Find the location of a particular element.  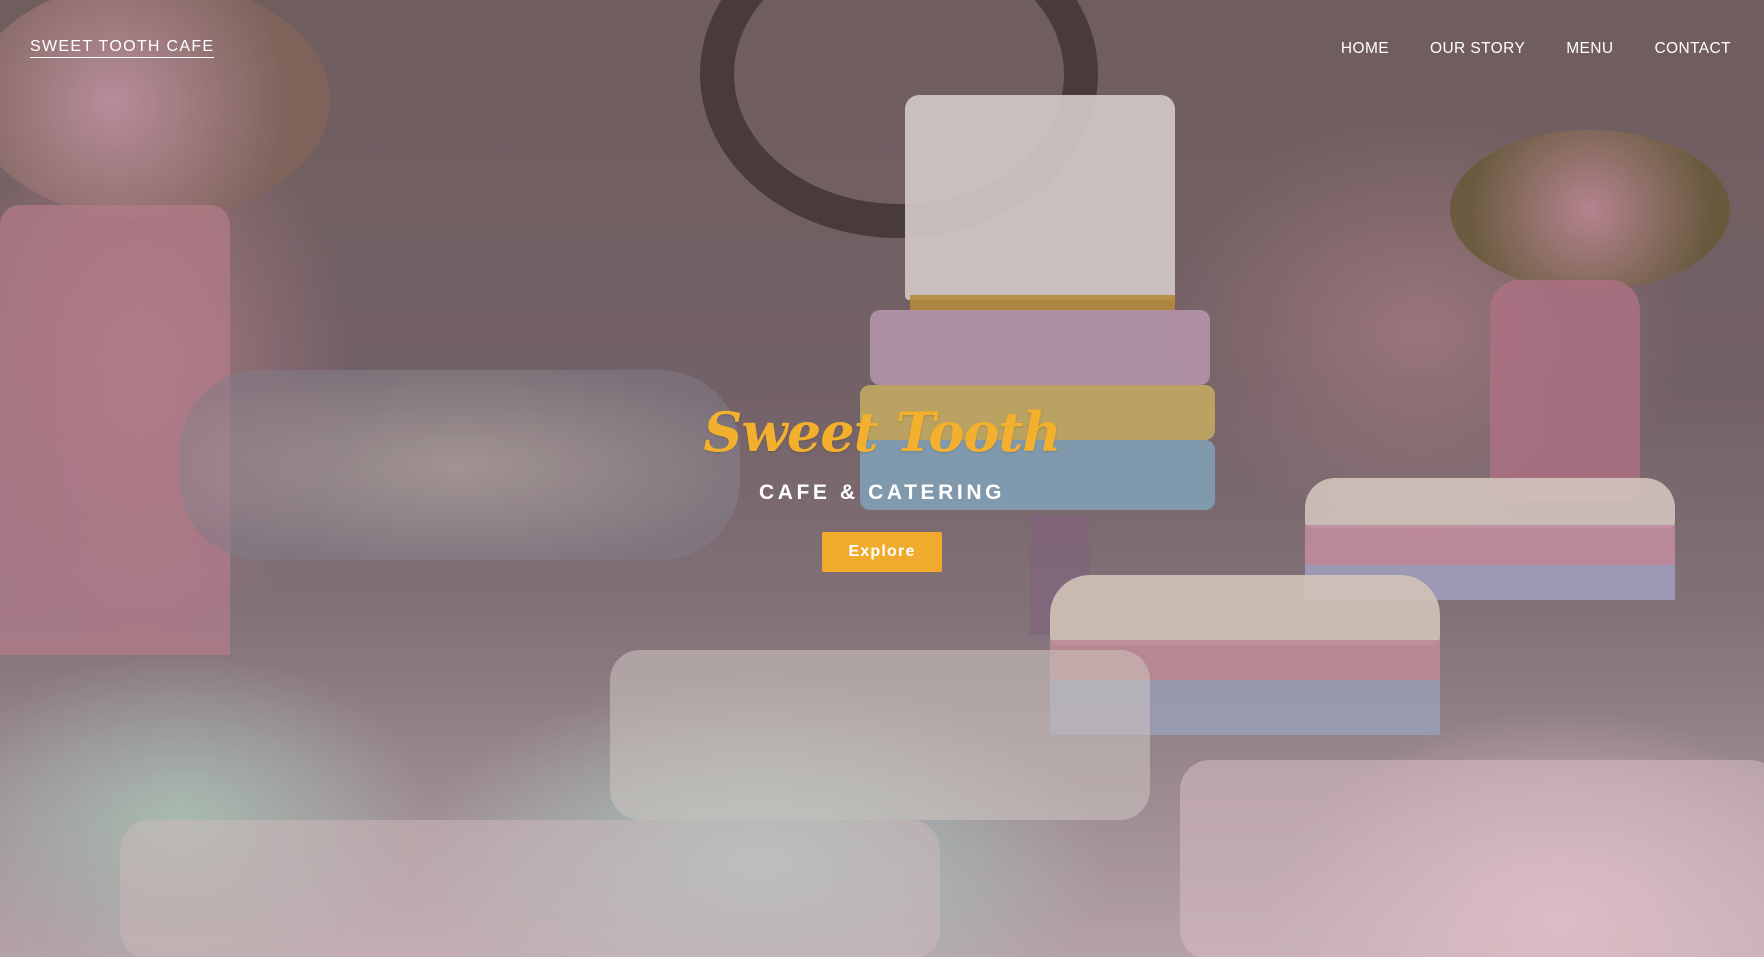

hero-title: Sweet Tooth is located at coordinates (882, 432).